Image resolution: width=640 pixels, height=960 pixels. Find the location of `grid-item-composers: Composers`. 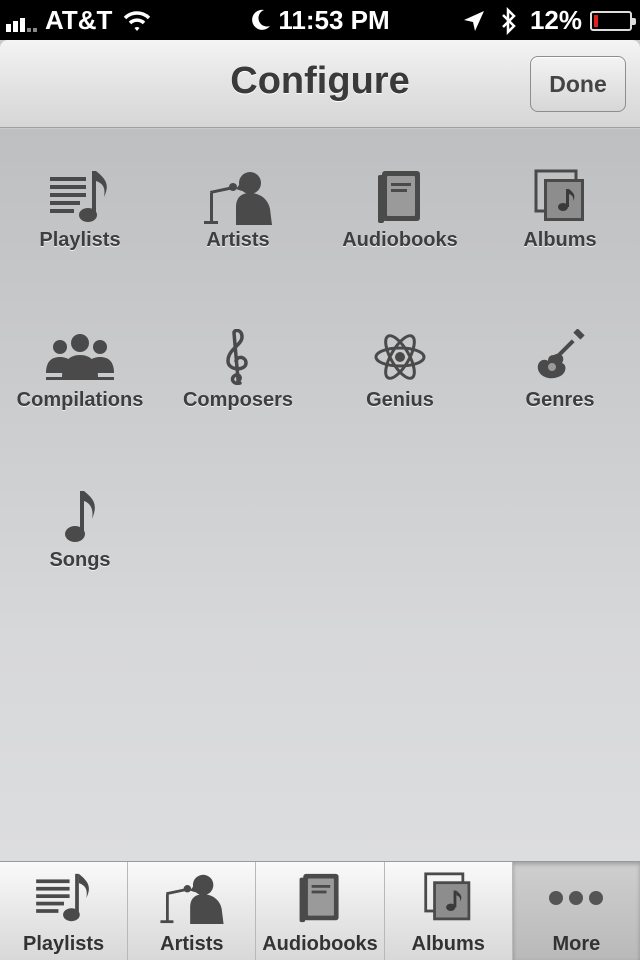

grid-item-composers: Composers is located at coordinates (238, 370).